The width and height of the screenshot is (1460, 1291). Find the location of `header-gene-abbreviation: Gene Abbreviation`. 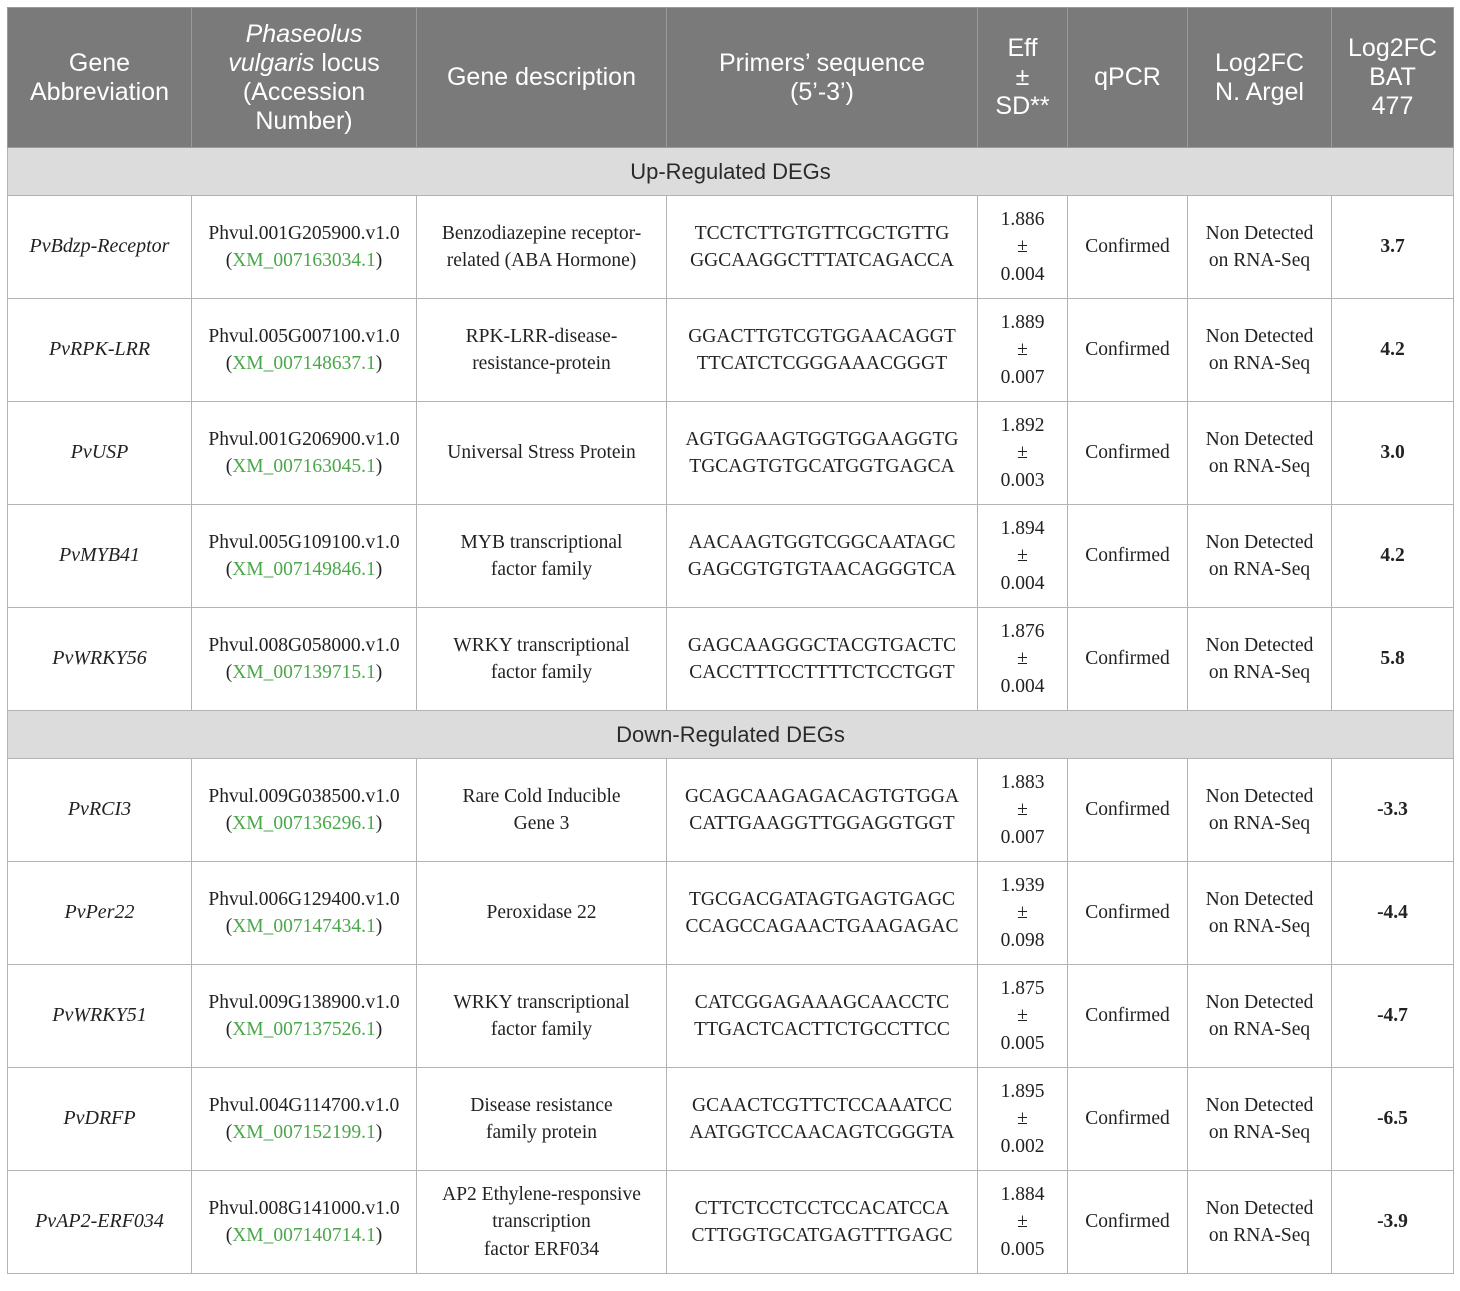

header-gene-abbreviation: Gene Abbreviation is located at coordinates (99, 77).